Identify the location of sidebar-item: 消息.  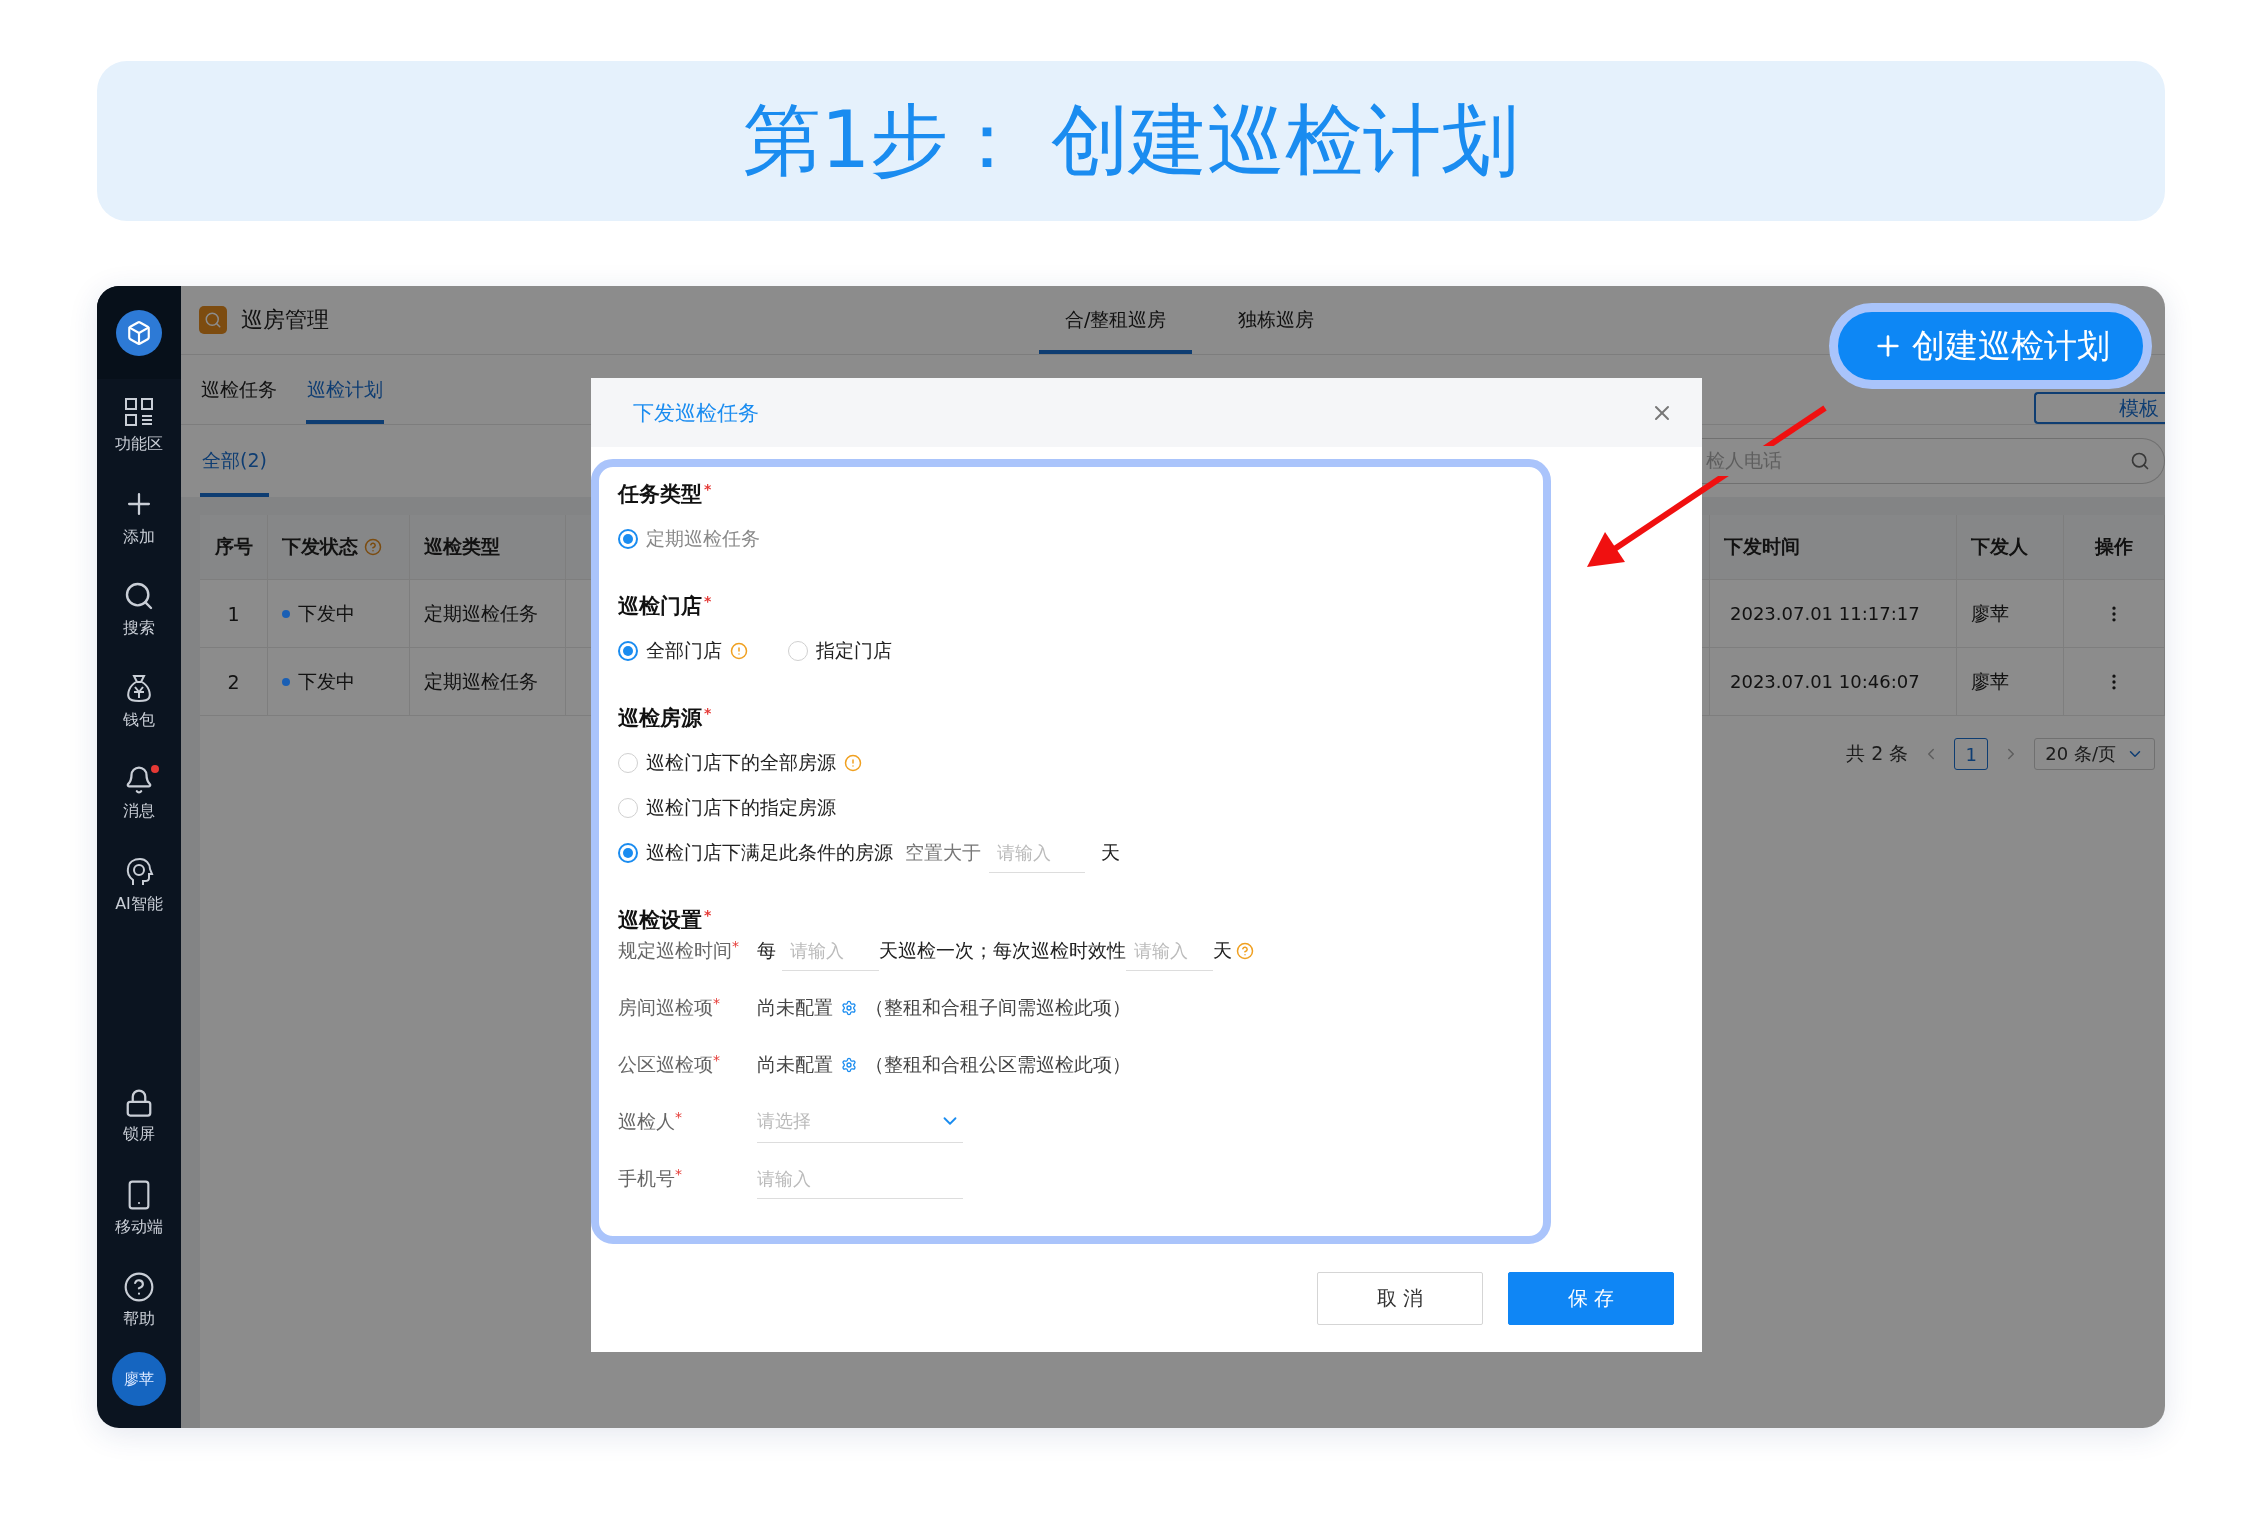
(139, 793).